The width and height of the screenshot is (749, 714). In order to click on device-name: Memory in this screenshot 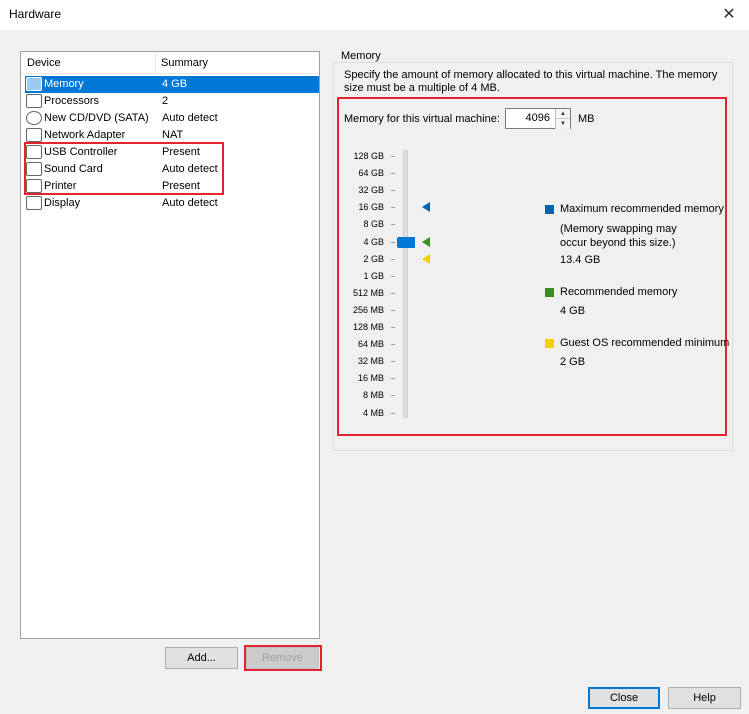, I will do `click(64, 84)`.